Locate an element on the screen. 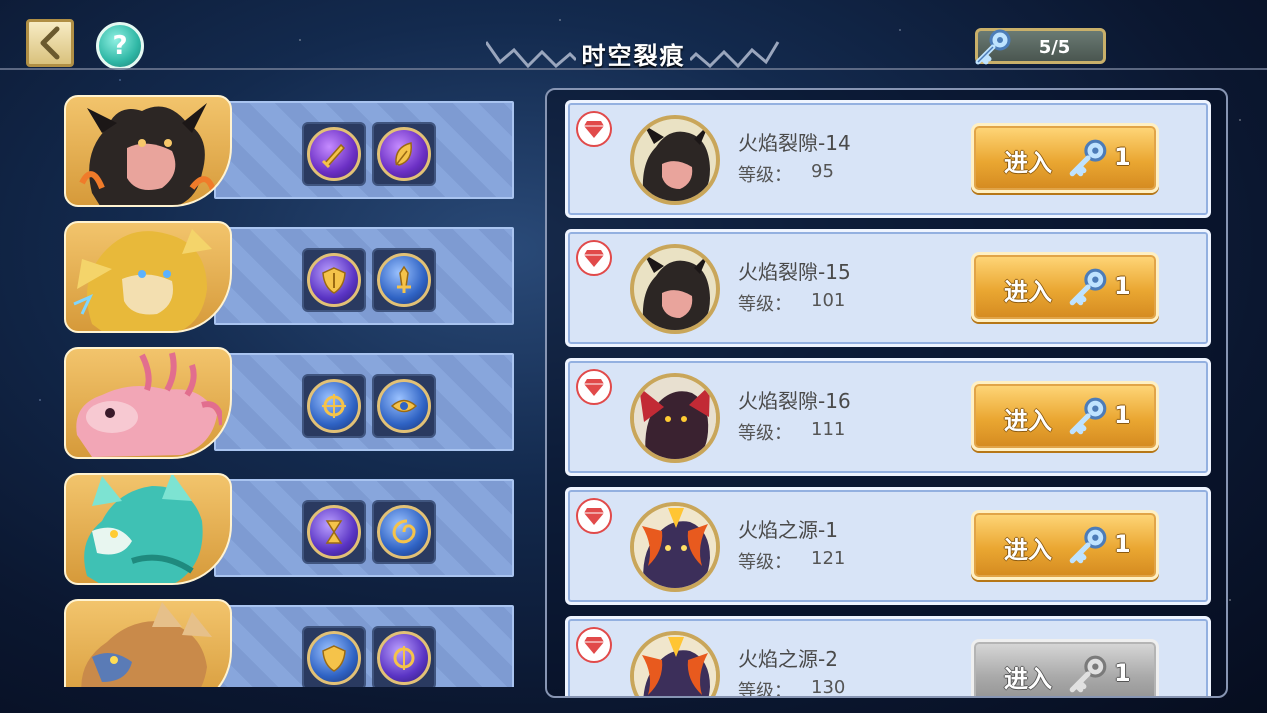 The height and width of the screenshot is (713, 1267). pink-dragon-portrait-icon is located at coordinates (149, 404).